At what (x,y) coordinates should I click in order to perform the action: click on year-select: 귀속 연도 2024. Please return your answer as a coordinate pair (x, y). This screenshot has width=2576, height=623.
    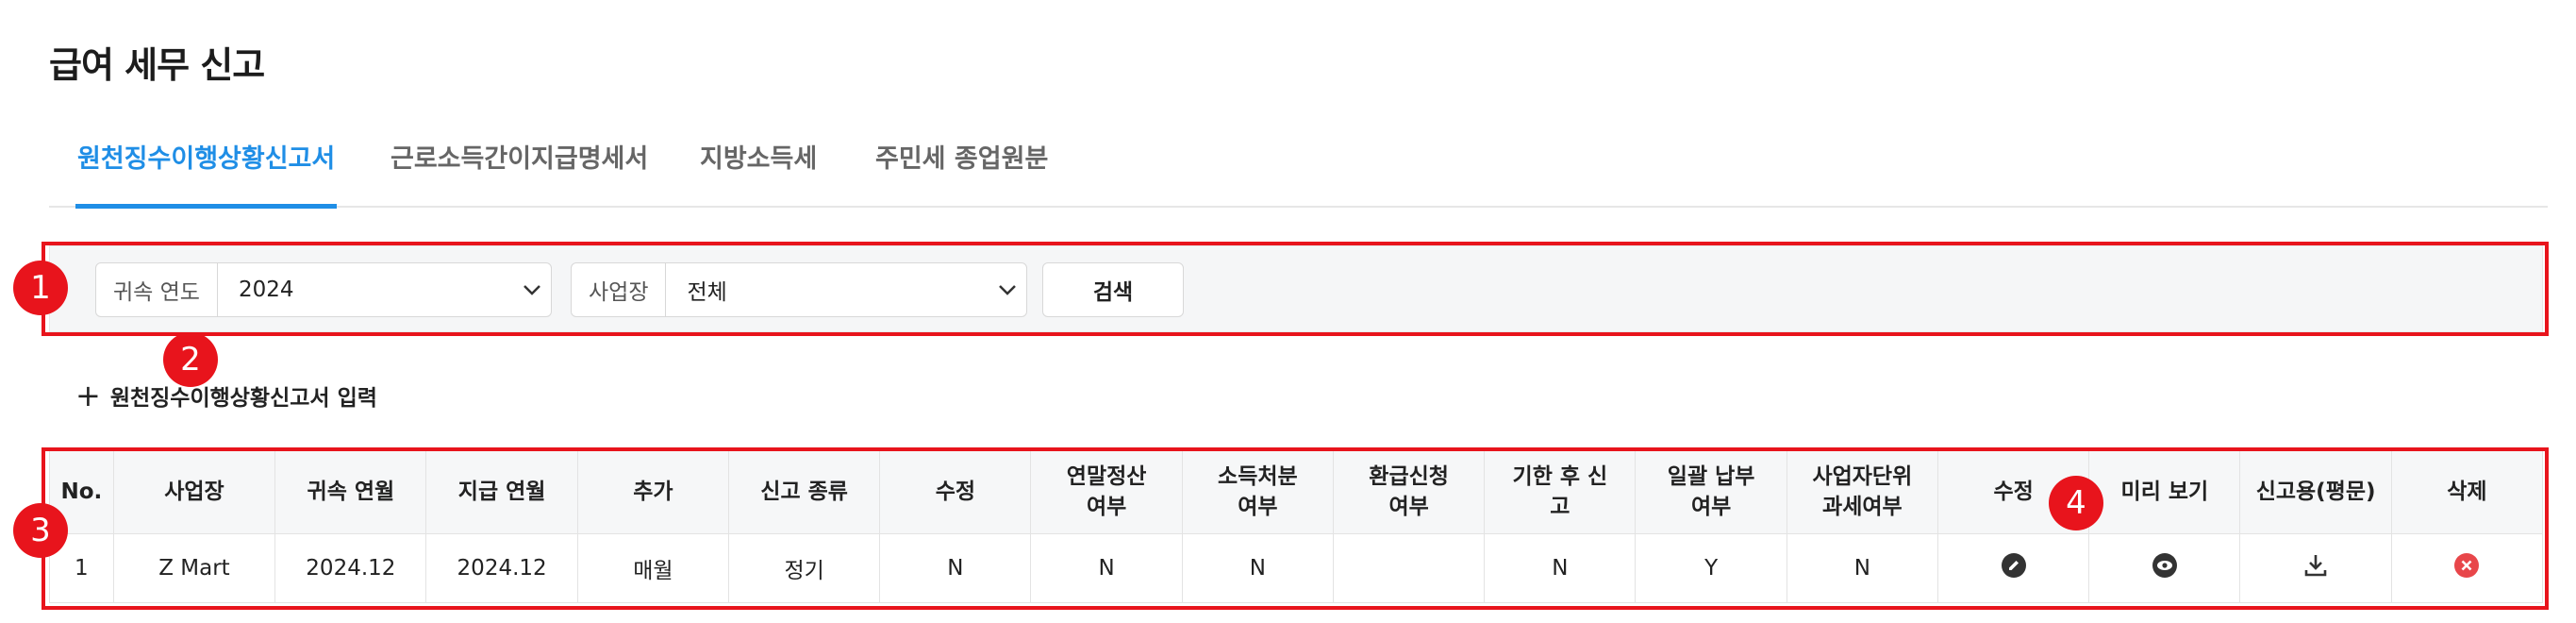
    Looking at the image, I should click on (323, 289).